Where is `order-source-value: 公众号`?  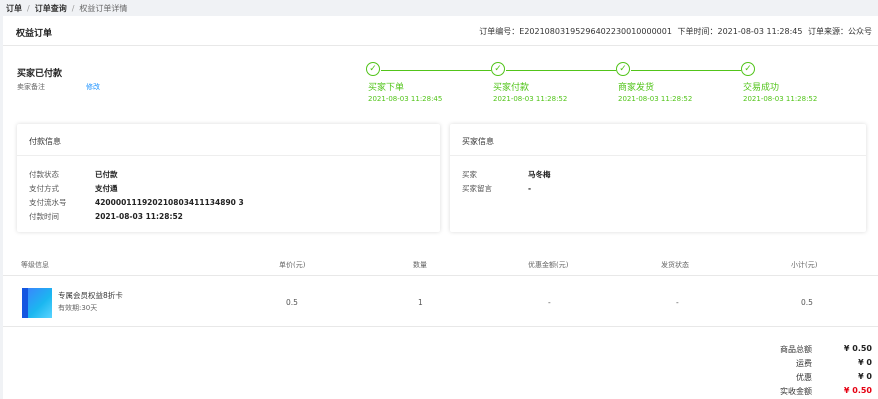
order-source-value: 公众号 is located at coordinates (860, 31).